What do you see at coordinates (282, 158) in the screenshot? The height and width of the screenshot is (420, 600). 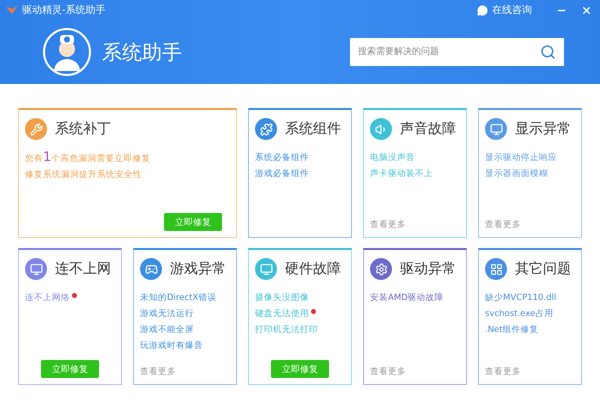 I see `issue-link: 系统必备组件` at bounding box center [282, 158].